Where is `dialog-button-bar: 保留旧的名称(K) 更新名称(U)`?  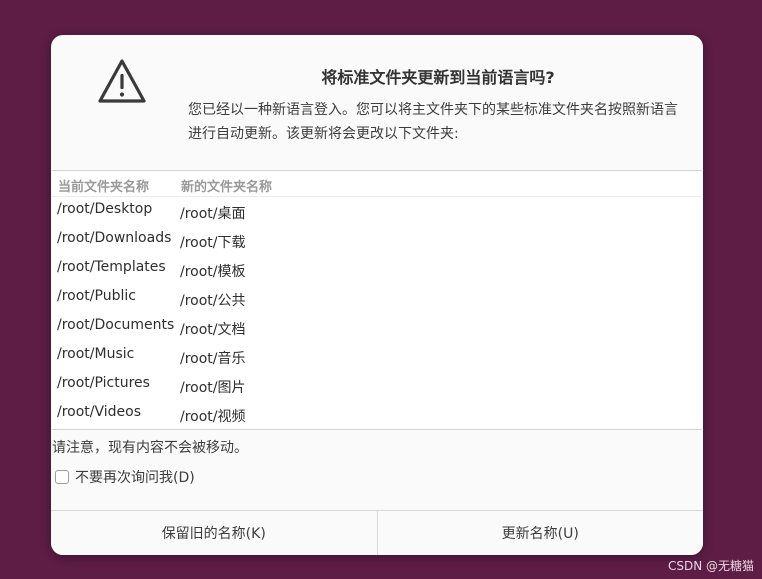
dialog-button-bar: 保留旧的名称(K) 更新名称(U) is located at coordinates (377, 532).